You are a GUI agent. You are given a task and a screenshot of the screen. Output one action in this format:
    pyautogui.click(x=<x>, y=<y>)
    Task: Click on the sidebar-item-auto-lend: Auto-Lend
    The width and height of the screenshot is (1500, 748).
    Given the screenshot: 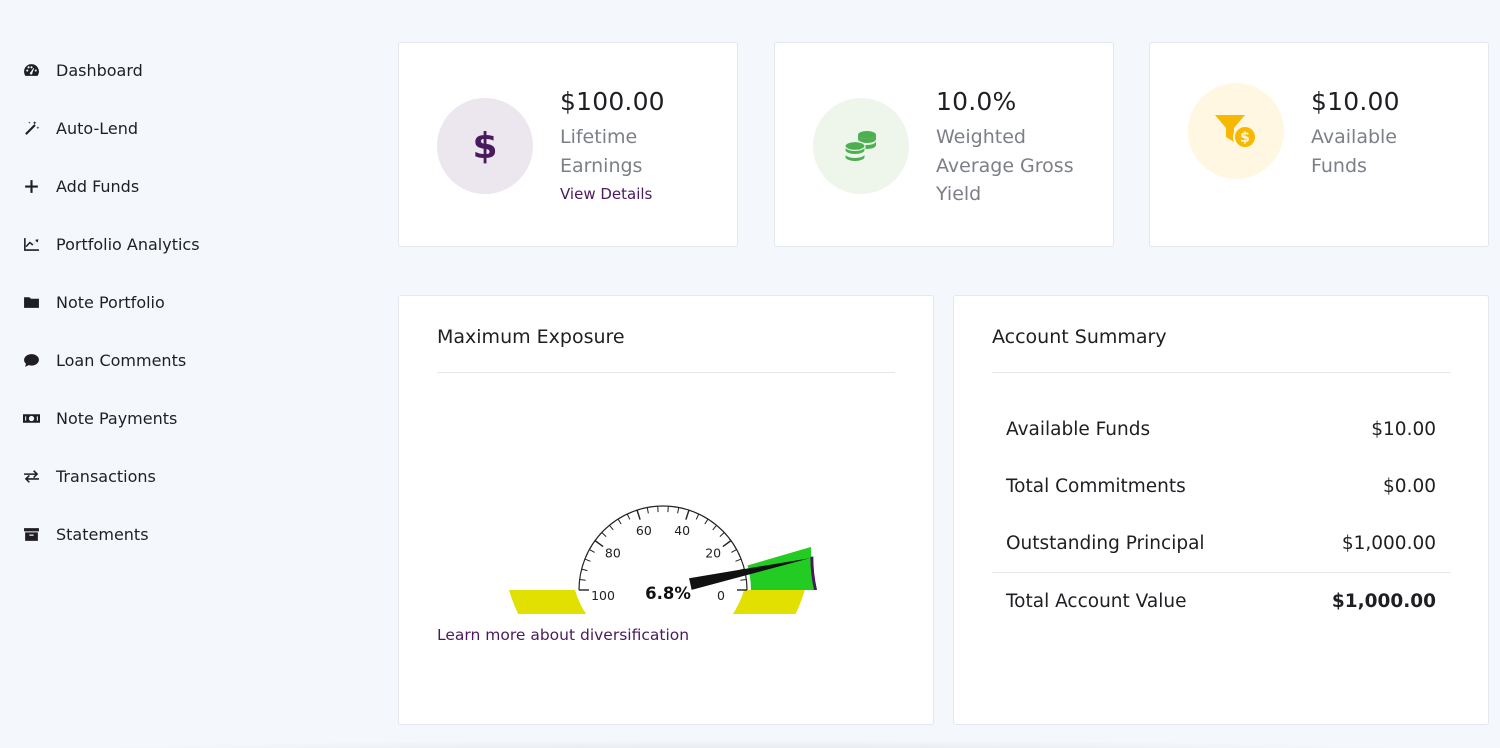 What is the action you would take?
    pyautogui.click(x=80, y=128)
    